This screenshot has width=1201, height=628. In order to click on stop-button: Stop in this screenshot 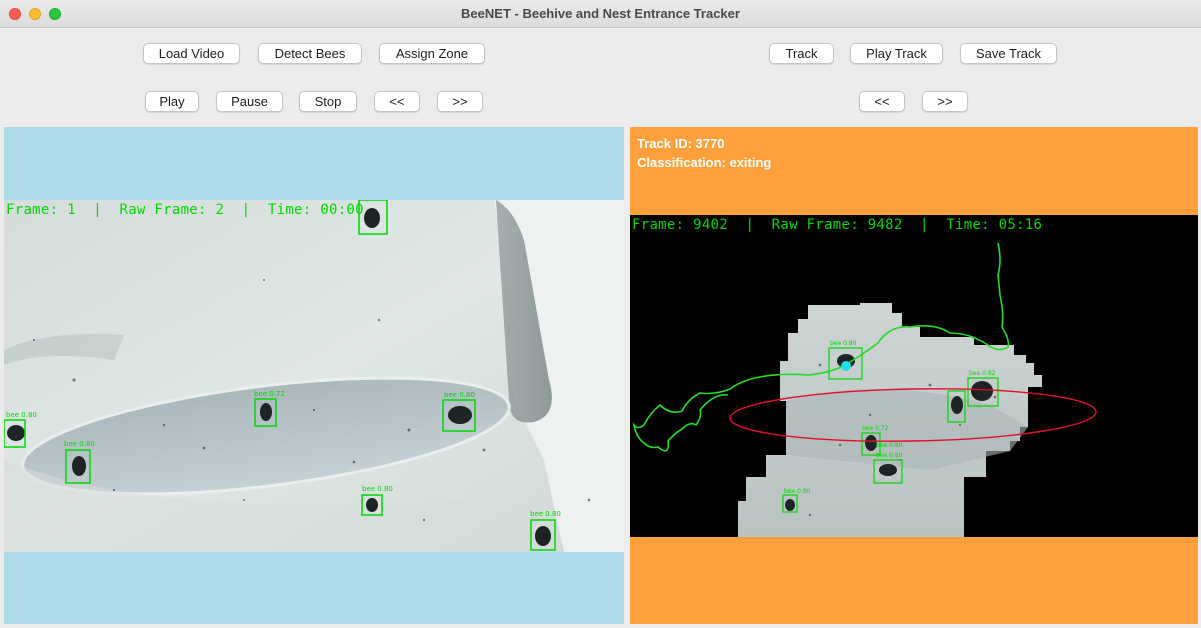, I will do `click(328, 101)`.